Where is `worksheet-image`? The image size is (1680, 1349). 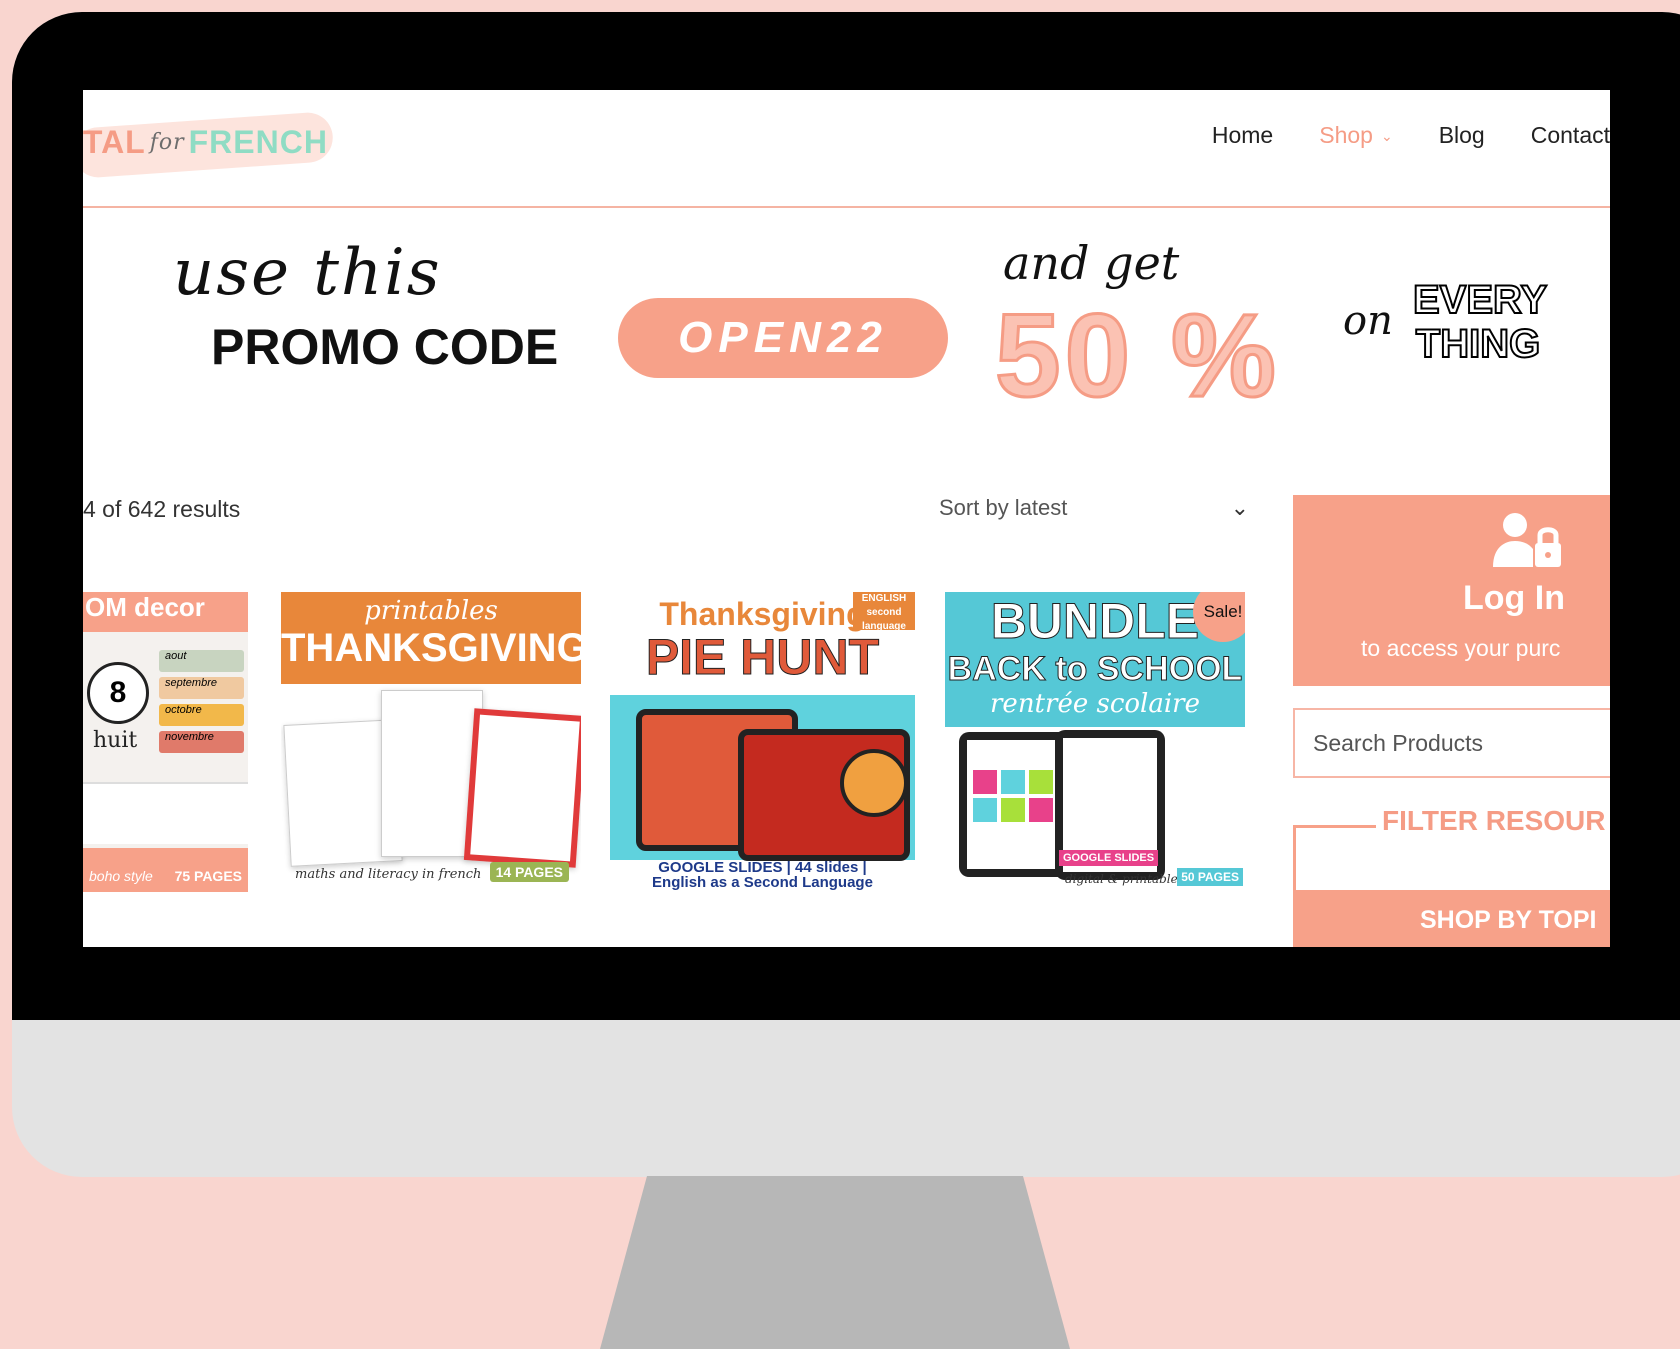 worksheet-image is located at coordinates (522, 788).